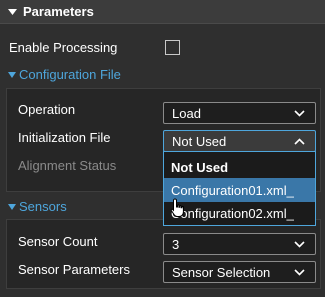 This screenshot has width=325, height=297. Describe the element at coordinates (239, 190) in the screenshot. I see `dropdown-option-configuration01: Configuration01.xml_` at that location.